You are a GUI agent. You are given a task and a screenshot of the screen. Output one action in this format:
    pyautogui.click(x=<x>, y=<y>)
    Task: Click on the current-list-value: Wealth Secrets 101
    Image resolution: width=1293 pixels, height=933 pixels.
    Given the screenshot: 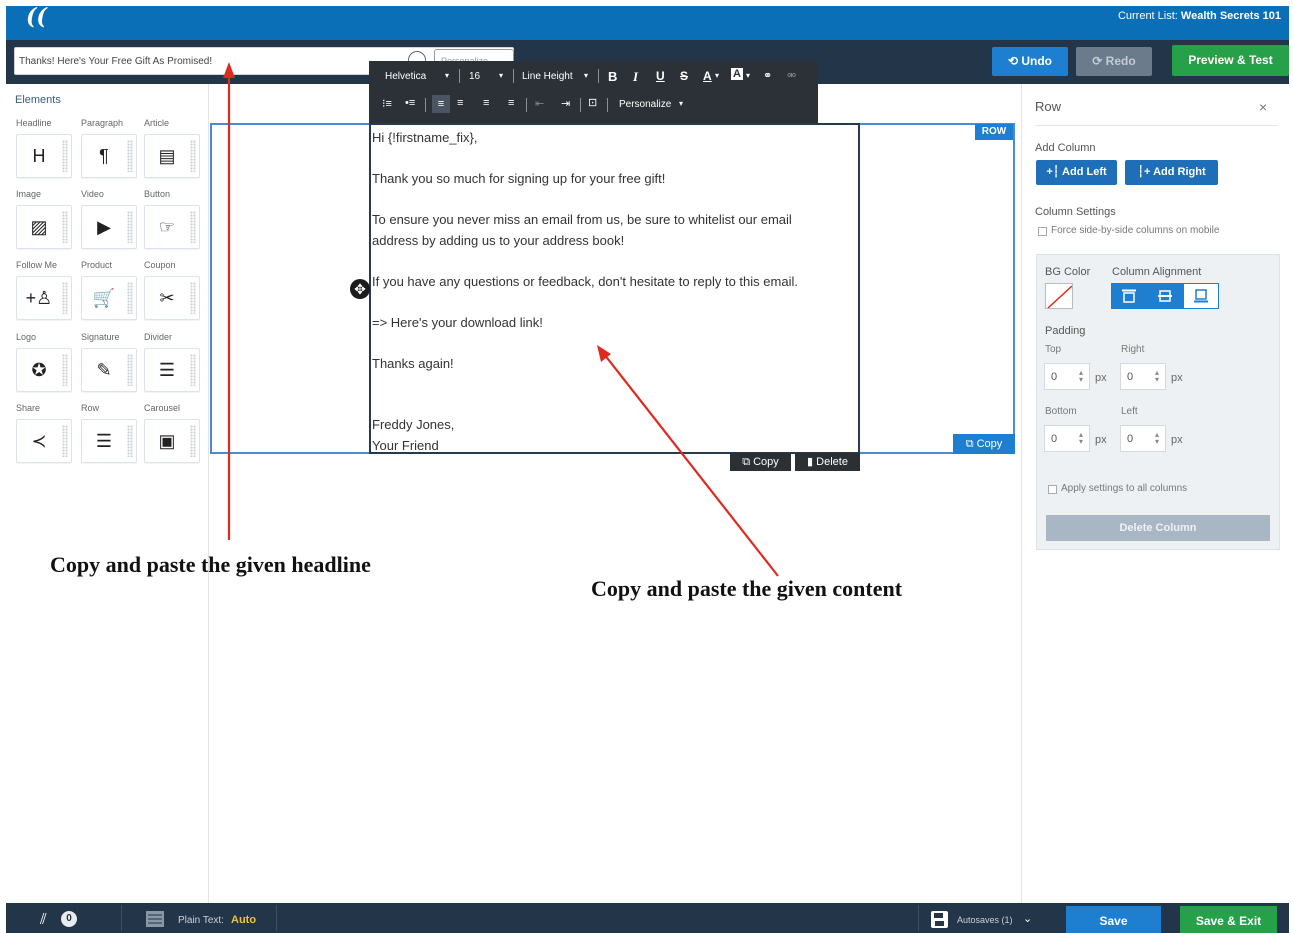 What is the action you would take?
    pyautogui.click(x=1231, y=16)
    